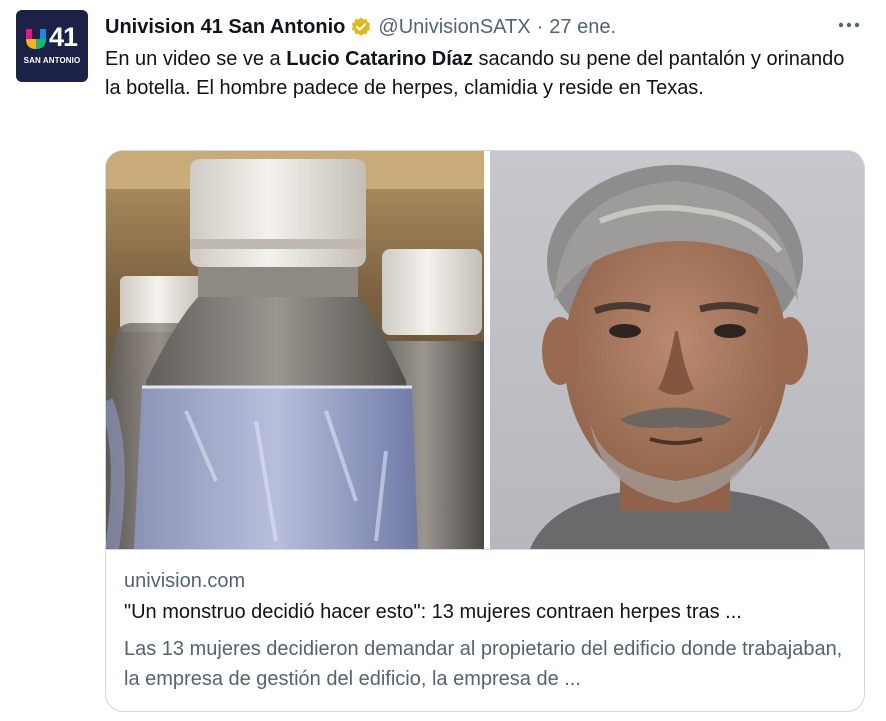  I want to click on display-name: Univision 41 San Antonio, so click(225, 27).